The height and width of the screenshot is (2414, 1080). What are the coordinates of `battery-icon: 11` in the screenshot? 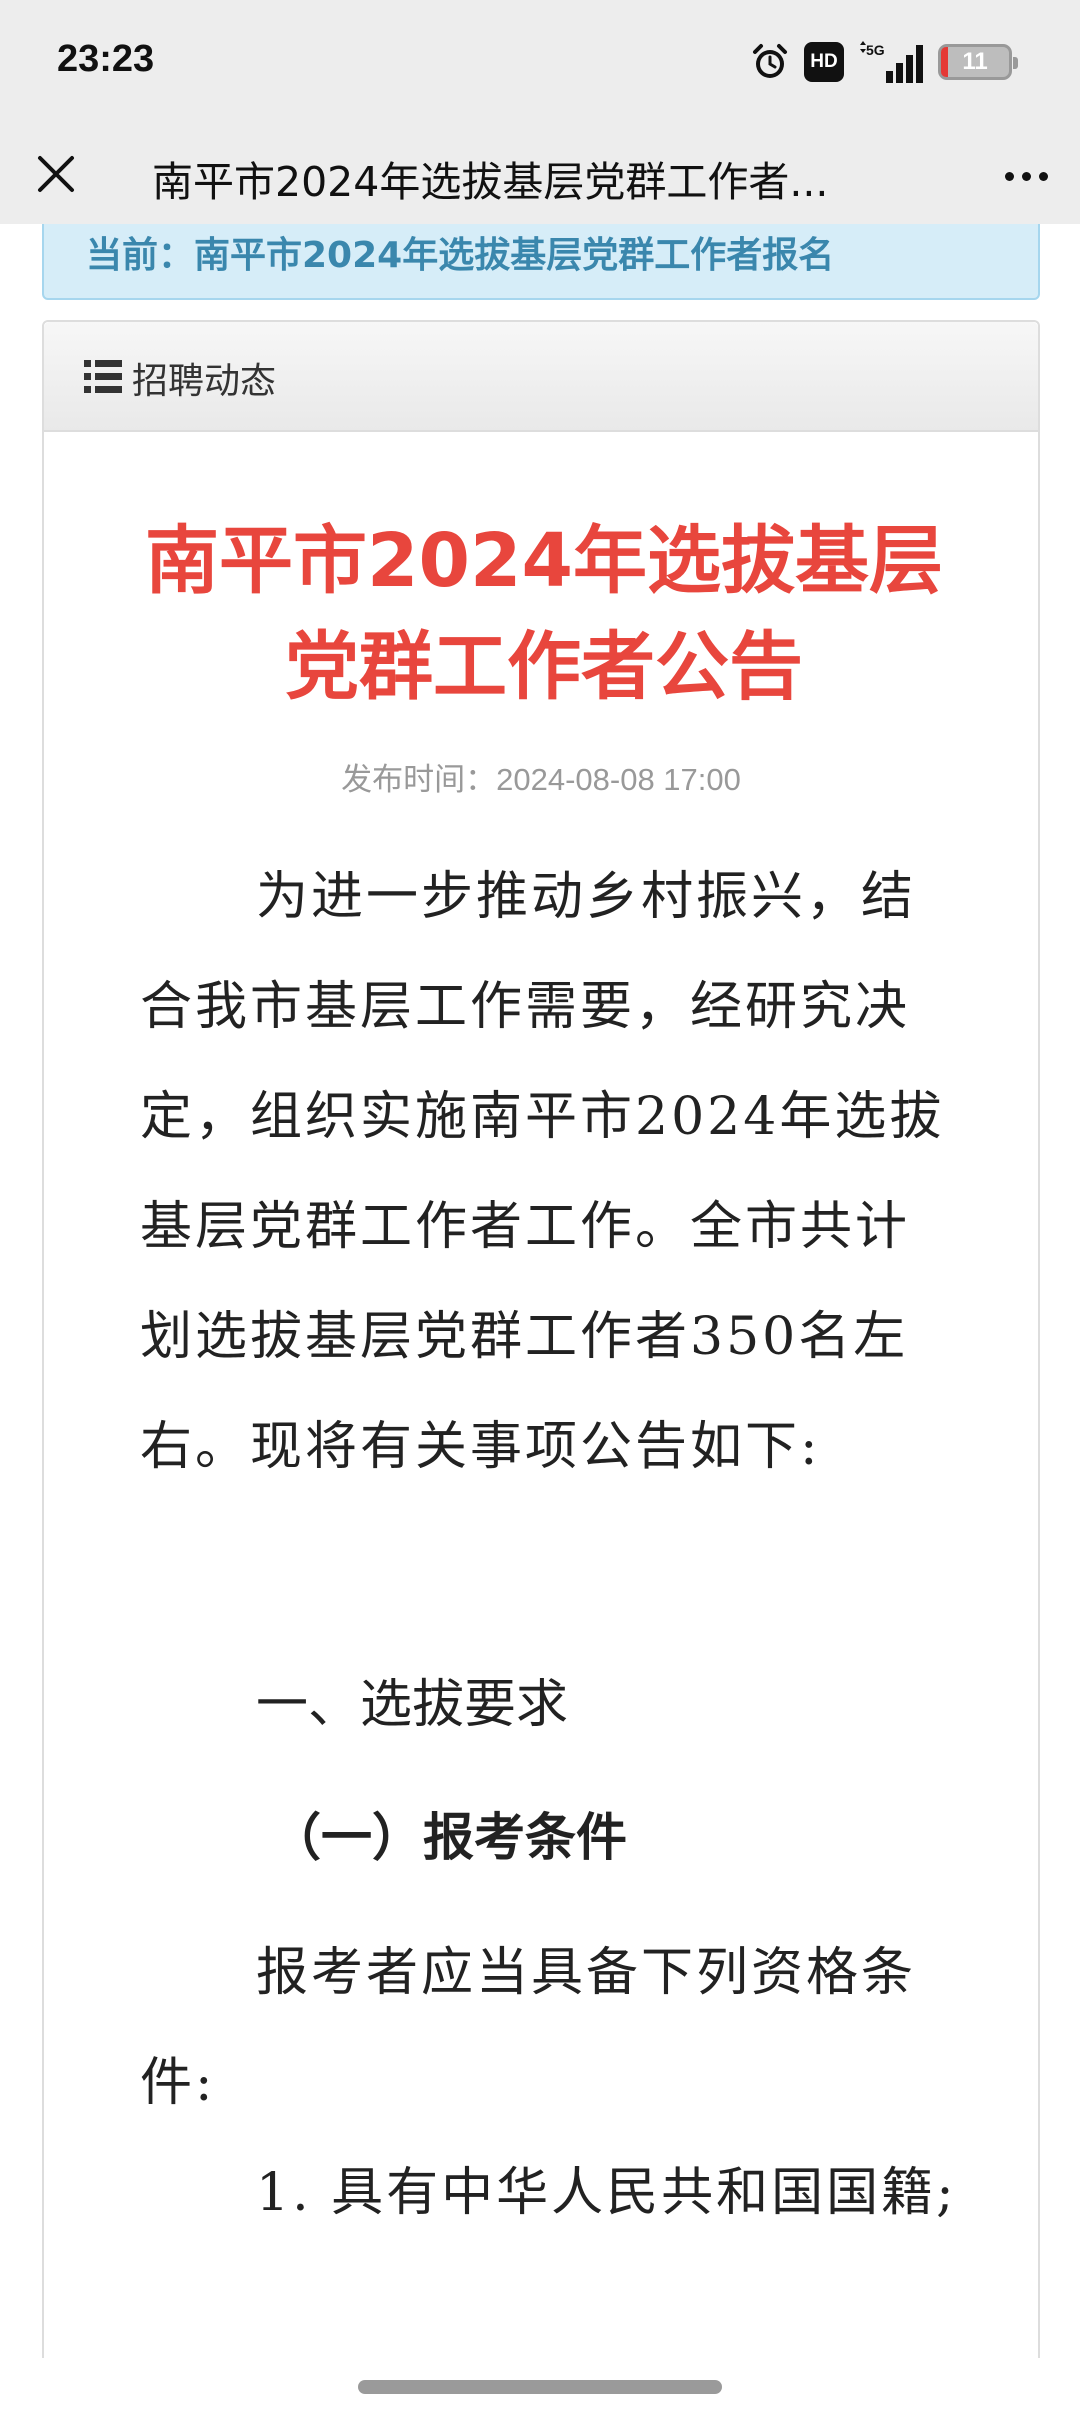 It's located at (978, 62).